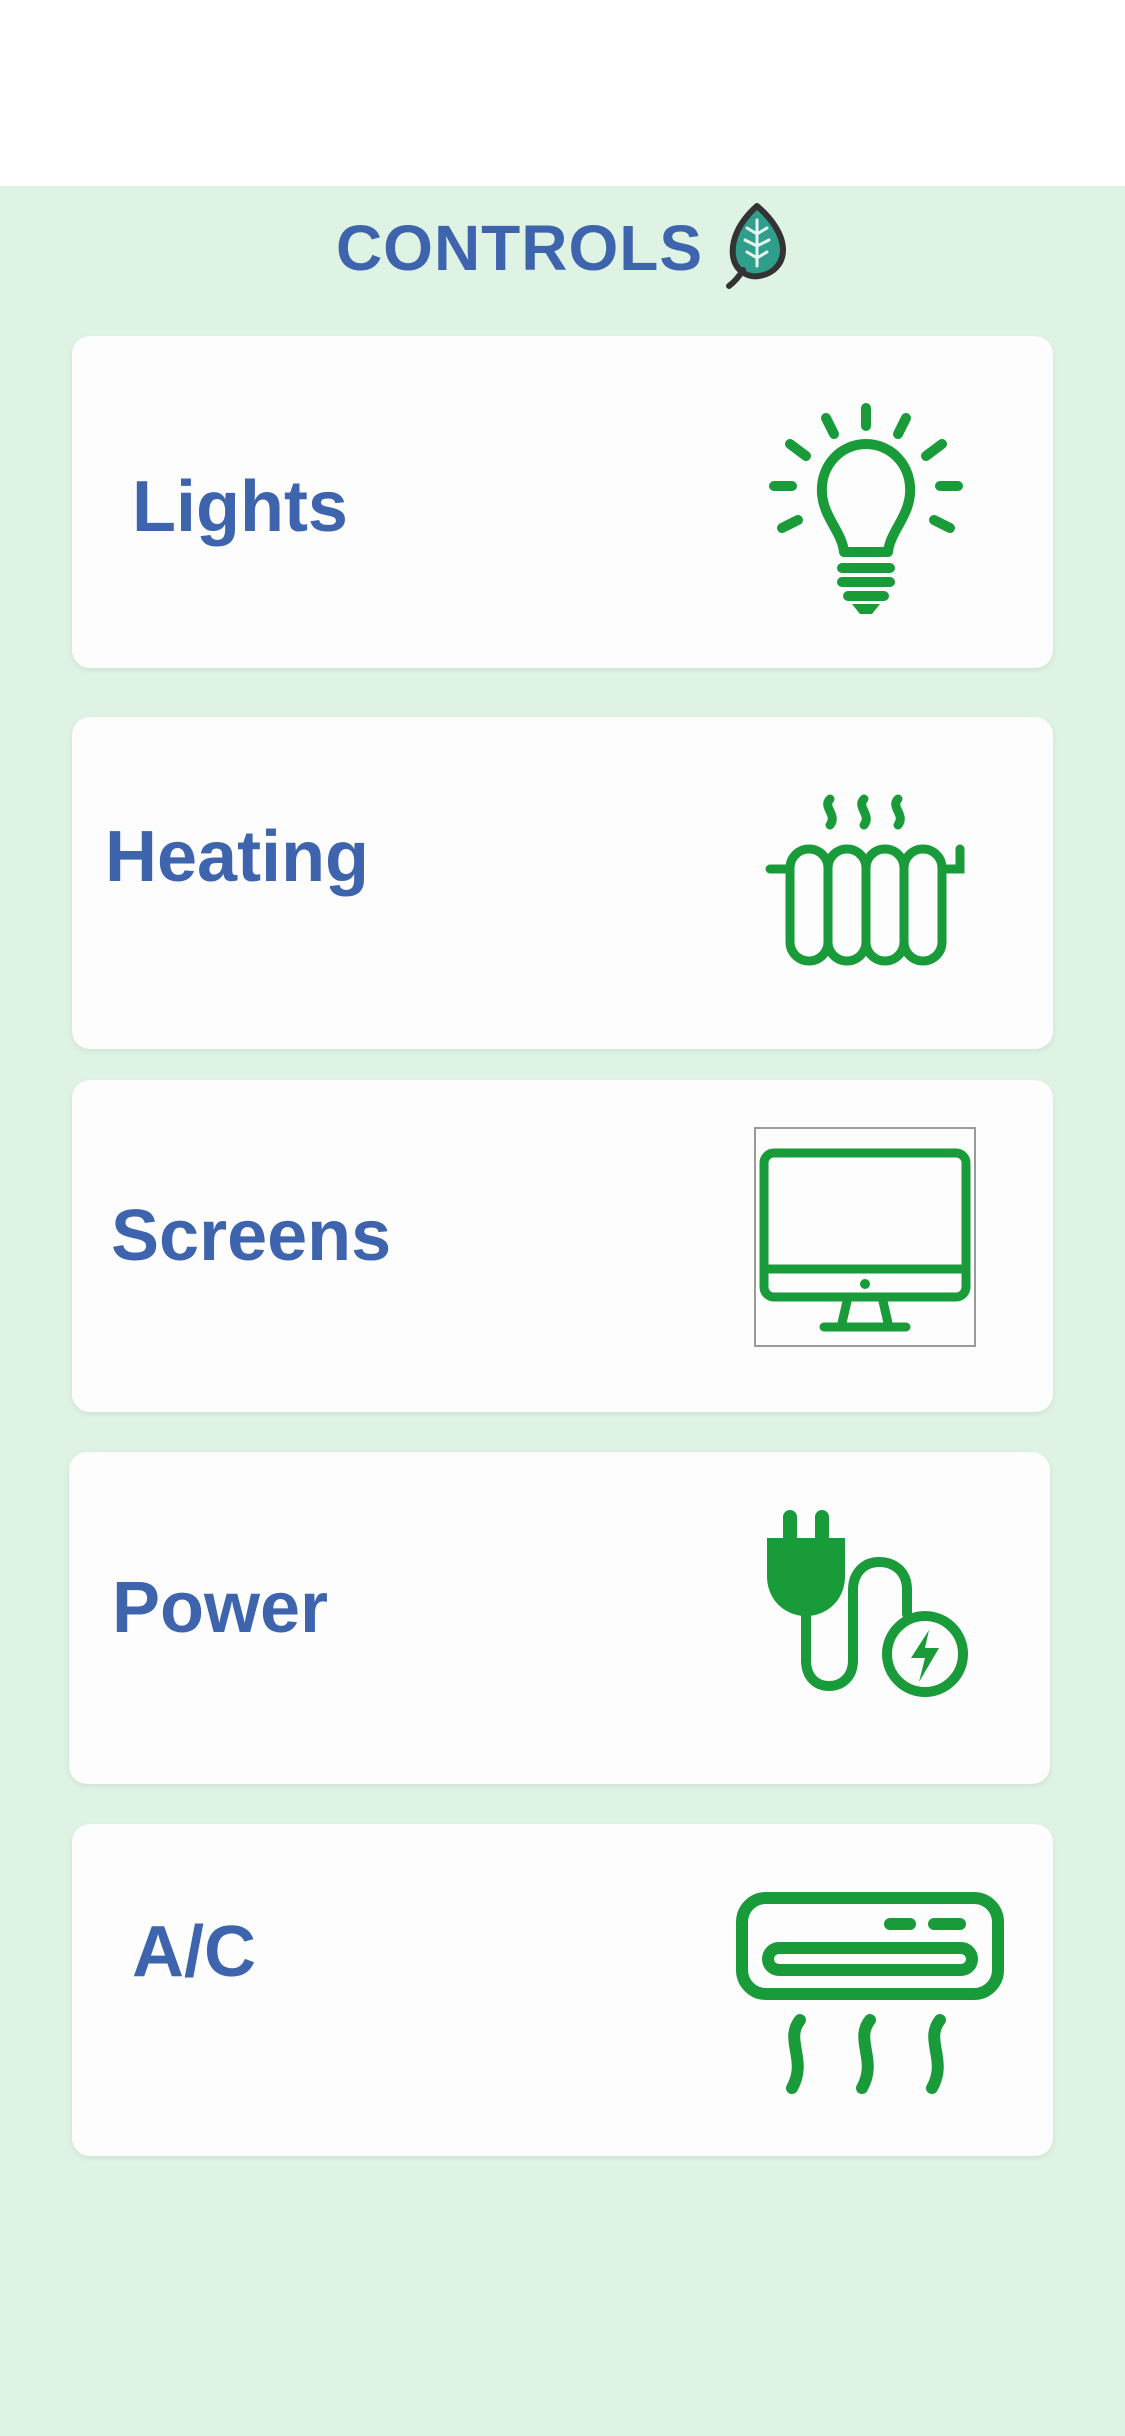  What do you see at coordinates (559, 1618) in the screenshot?
I see `control-card-power: Power` at bounding box center [559, 1618].